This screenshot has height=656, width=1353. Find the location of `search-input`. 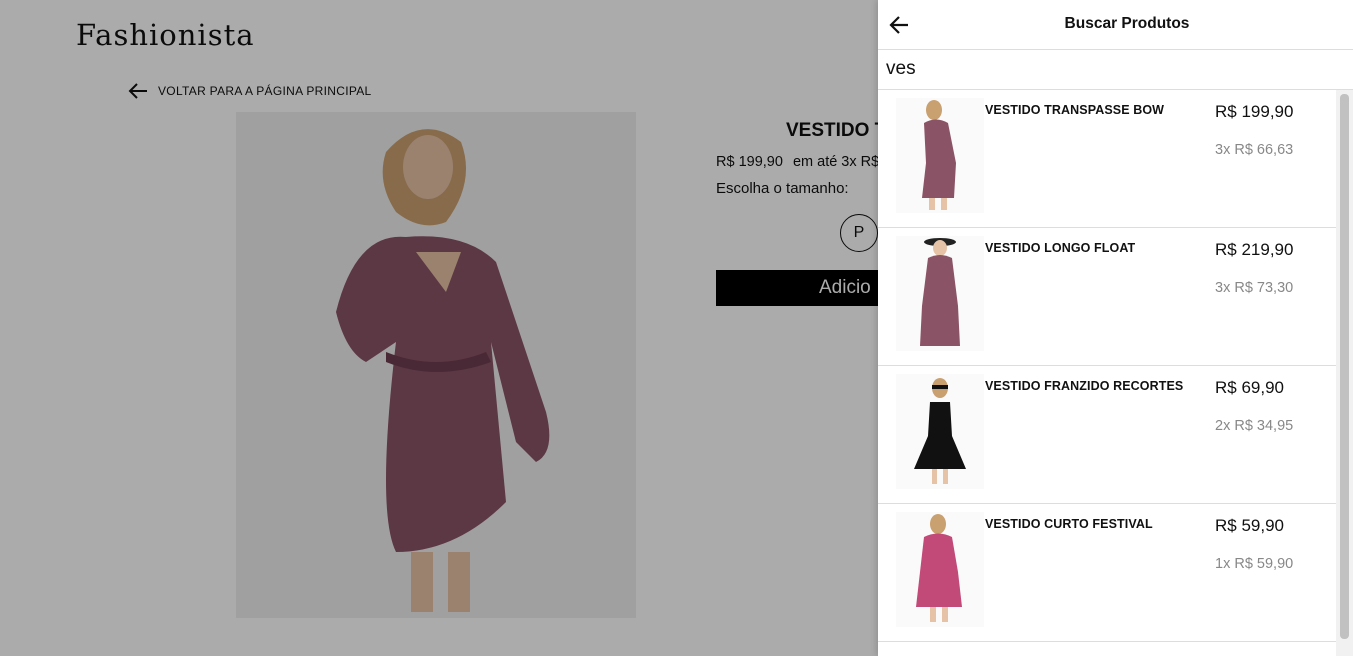

search-input is located at coordinates (1106, 69).